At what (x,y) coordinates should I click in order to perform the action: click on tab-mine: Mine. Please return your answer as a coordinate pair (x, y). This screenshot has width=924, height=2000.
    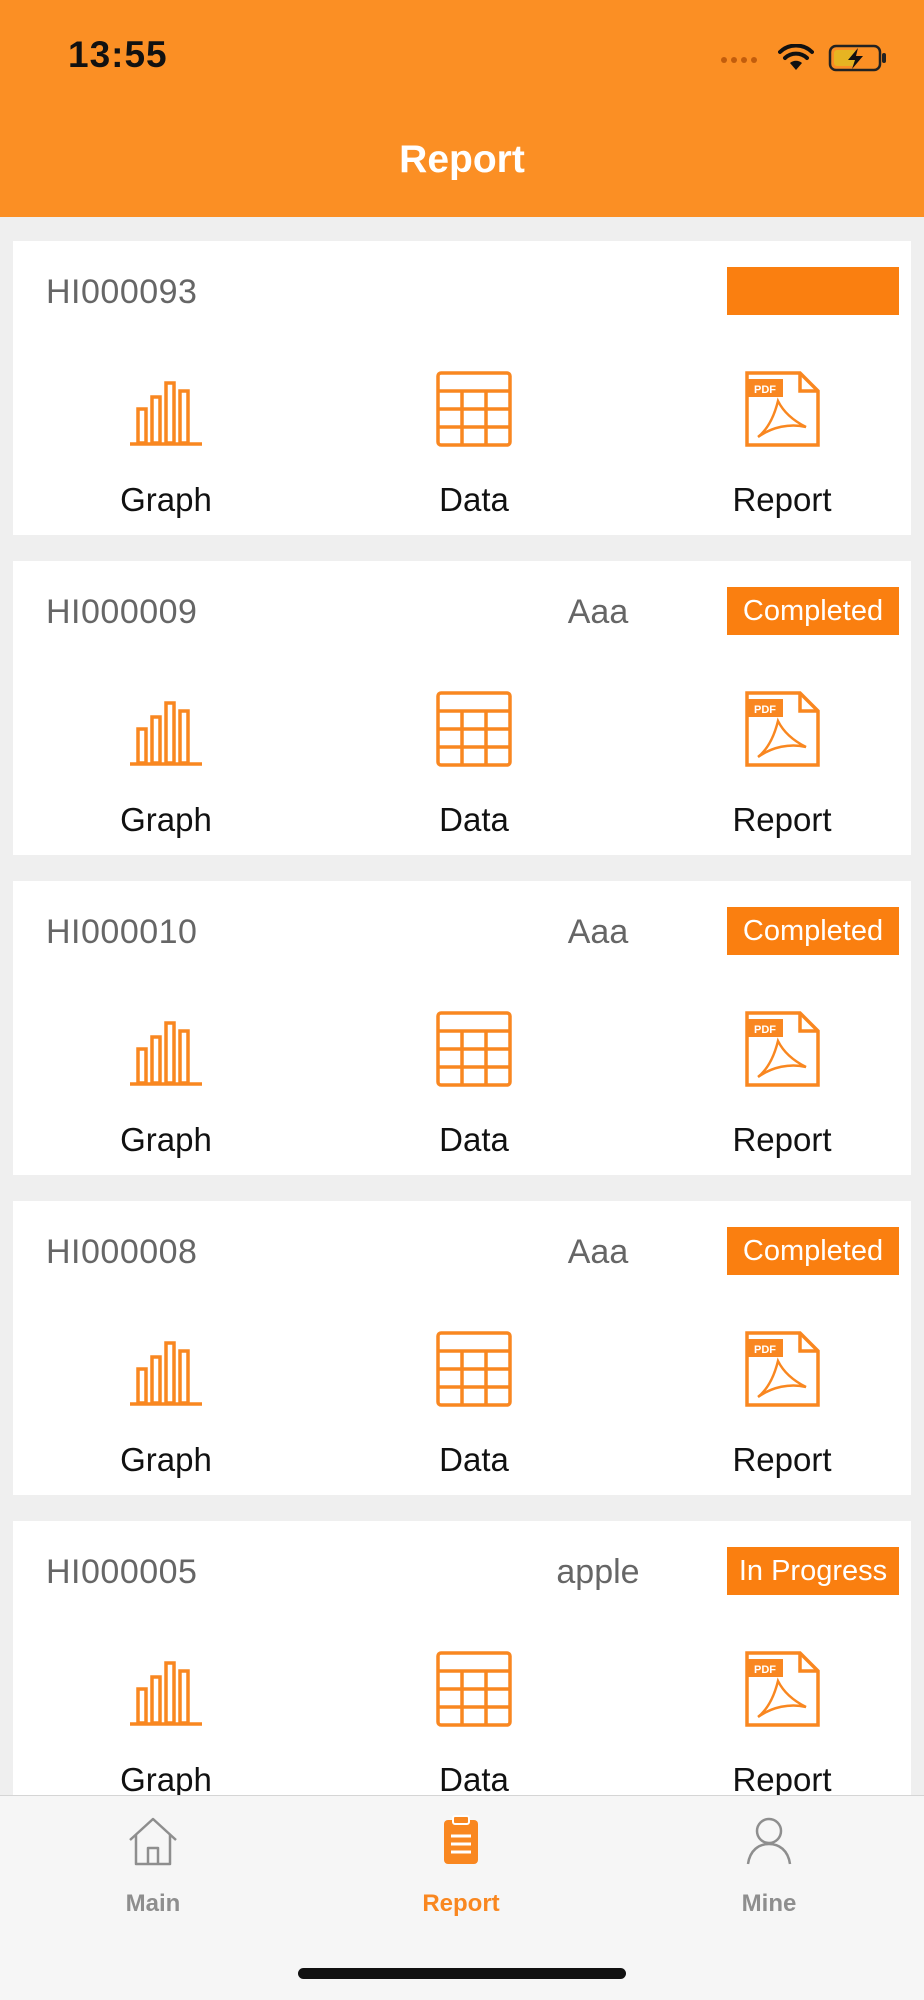
    Looking at the image, I should click on (769, 1869).